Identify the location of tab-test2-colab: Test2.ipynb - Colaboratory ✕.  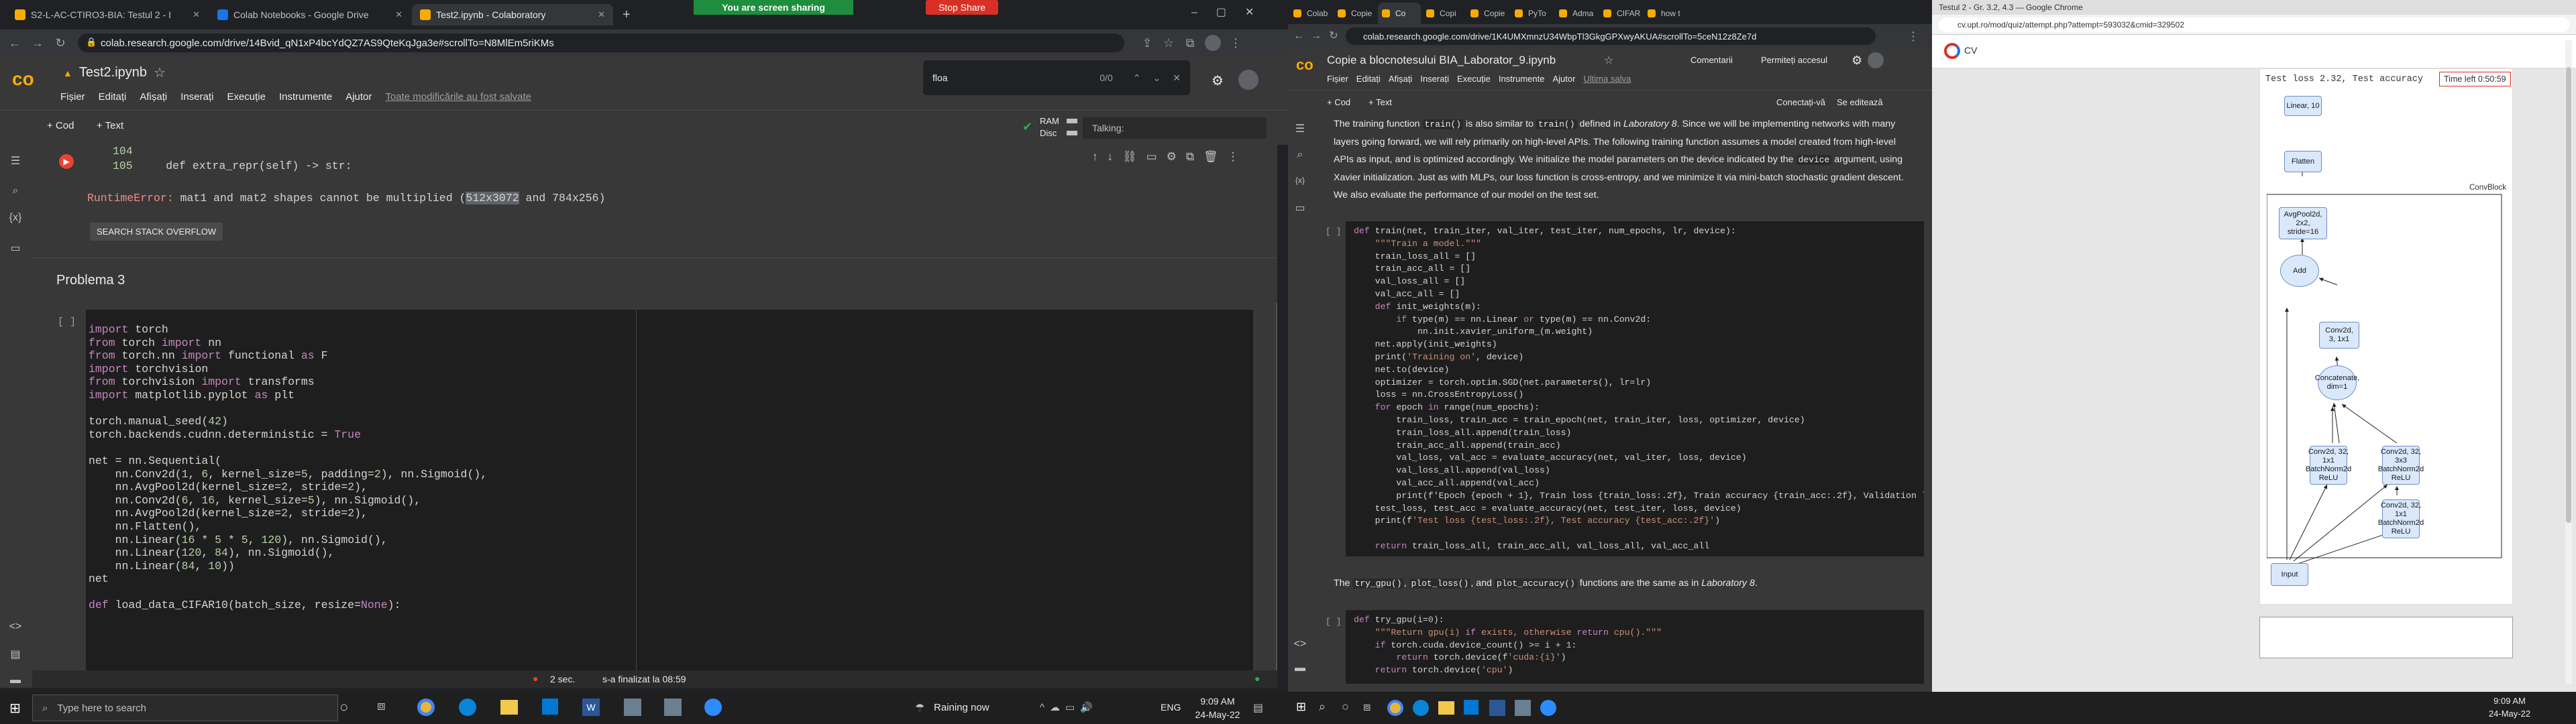
(512, 14).